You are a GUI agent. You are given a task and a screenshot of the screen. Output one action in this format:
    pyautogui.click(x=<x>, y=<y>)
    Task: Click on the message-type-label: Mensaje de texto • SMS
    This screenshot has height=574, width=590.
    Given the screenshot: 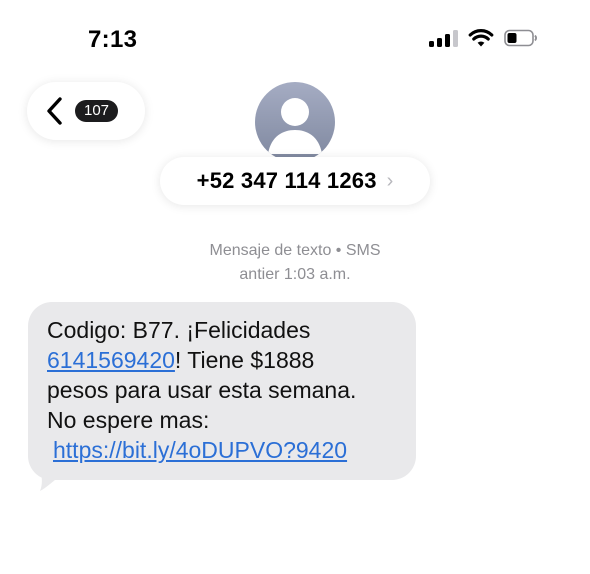 What is the action you would take?
    pyautogui.click(x=295, y=251)
    